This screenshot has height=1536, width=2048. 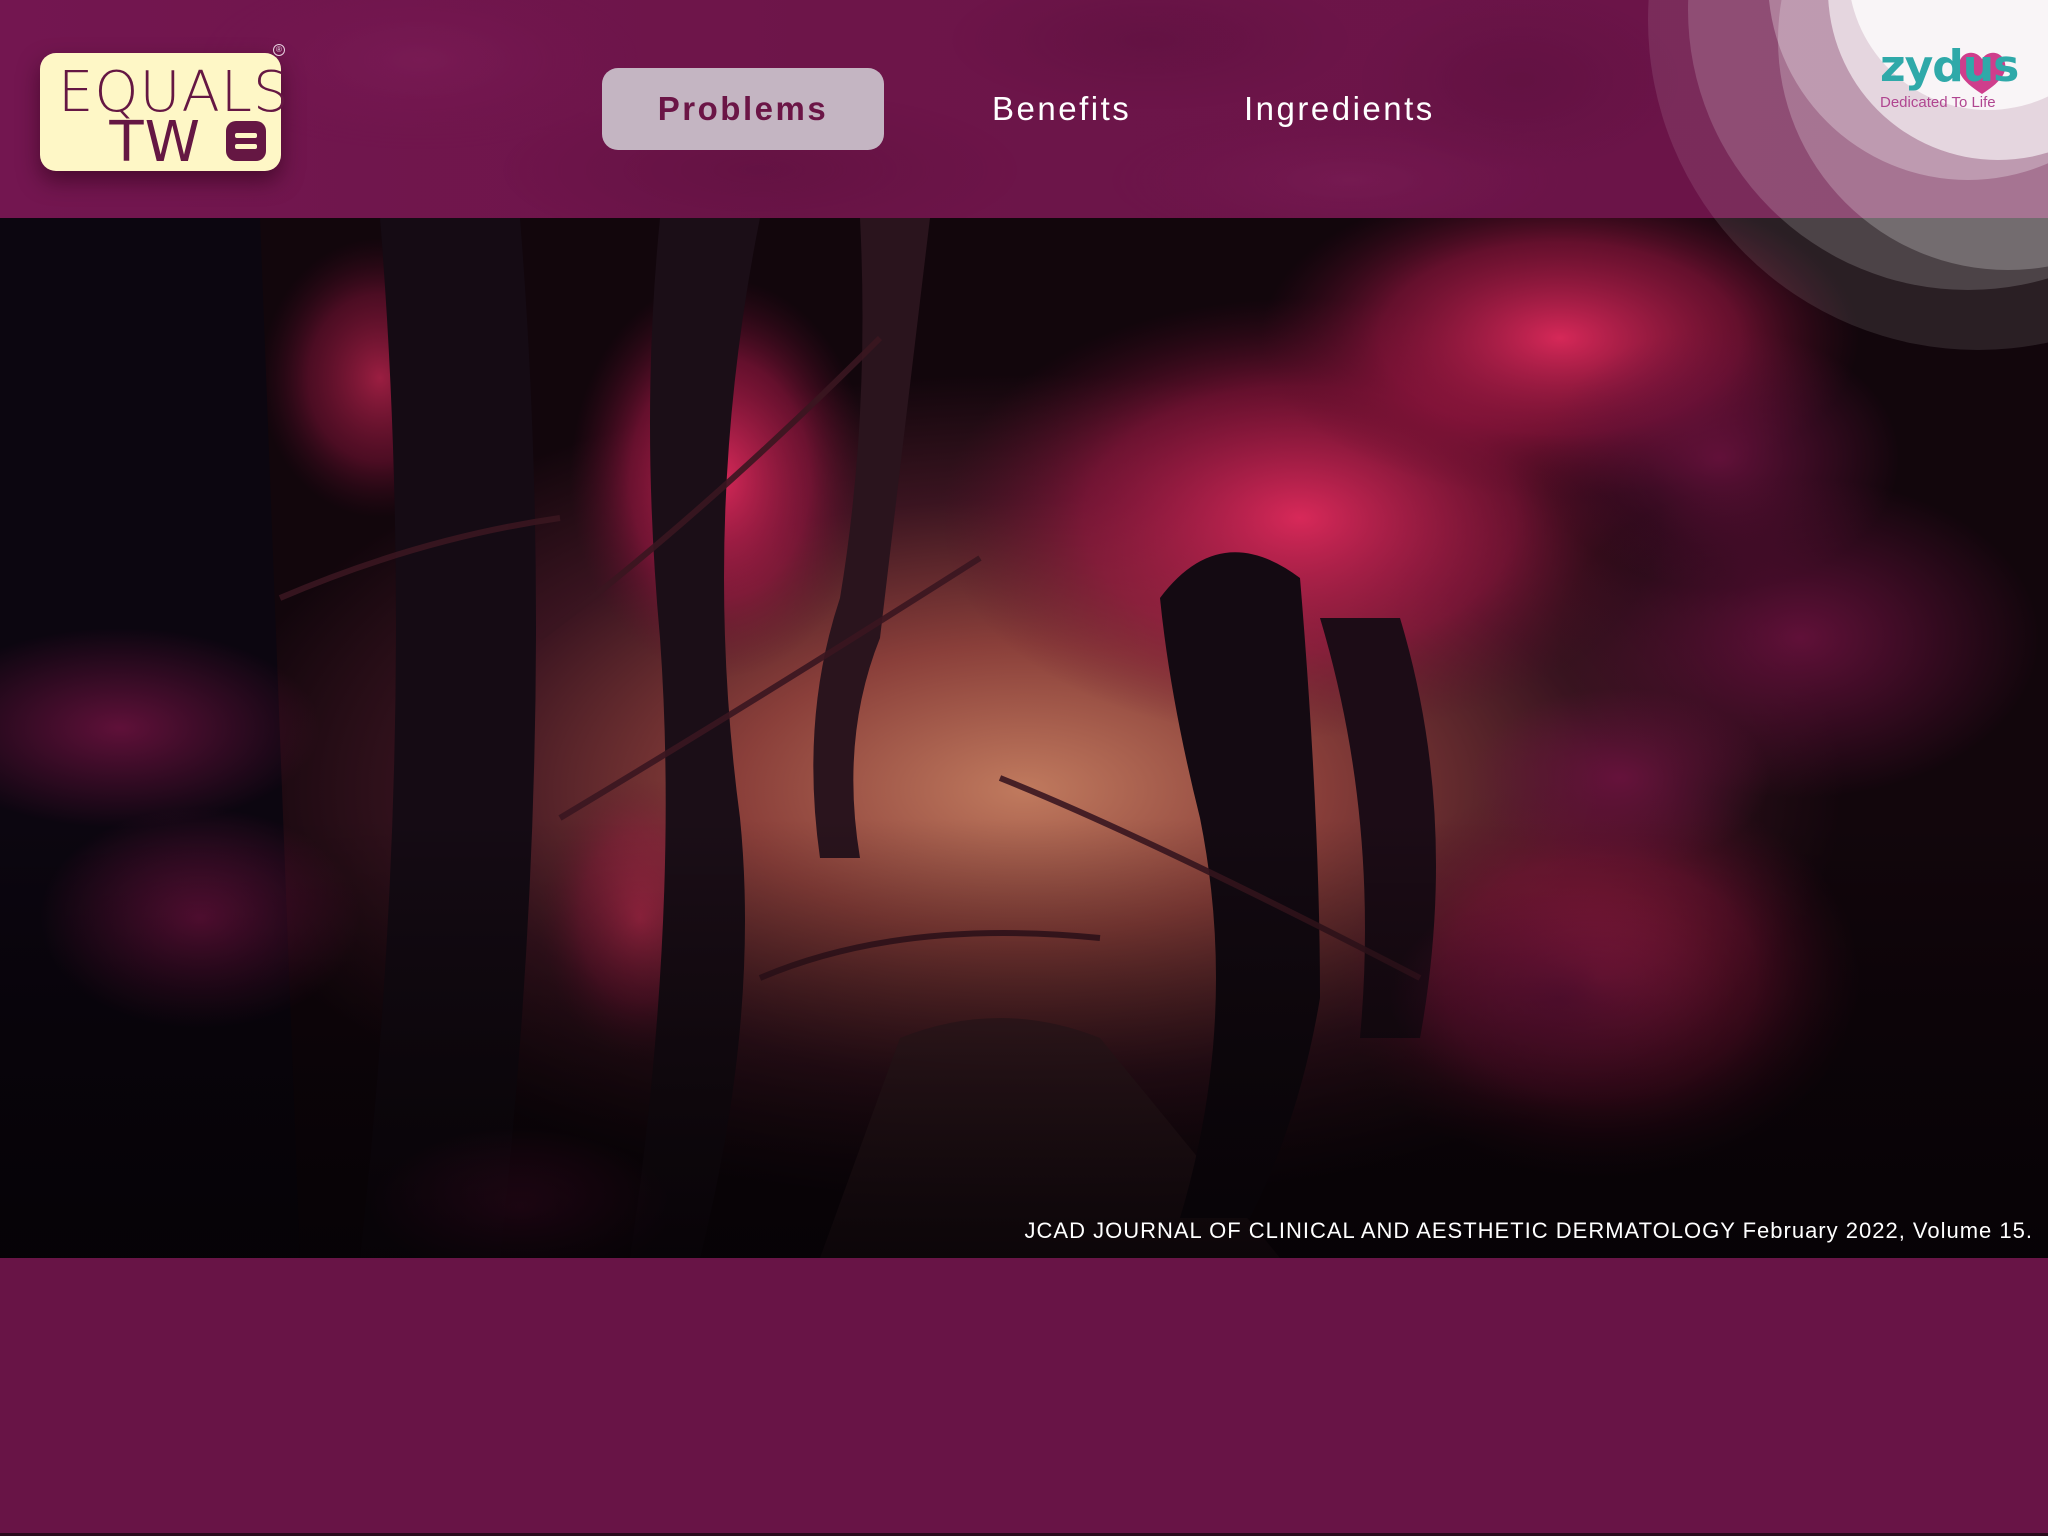 I want to click on logo-text-two: TW, so click(x=155, y=142).